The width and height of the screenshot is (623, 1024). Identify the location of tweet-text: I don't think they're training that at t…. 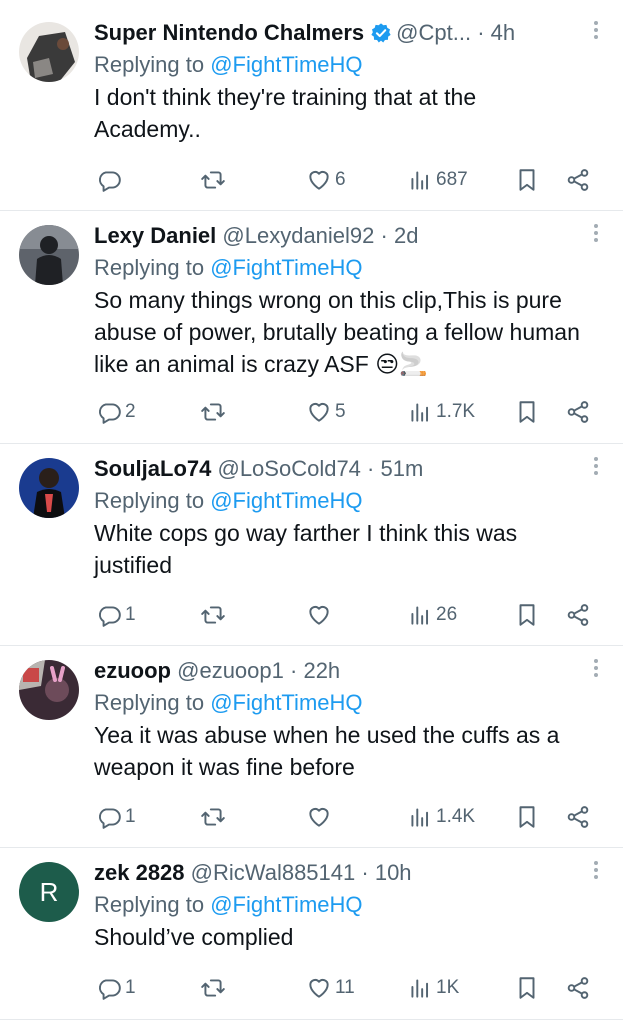
(285, 113).